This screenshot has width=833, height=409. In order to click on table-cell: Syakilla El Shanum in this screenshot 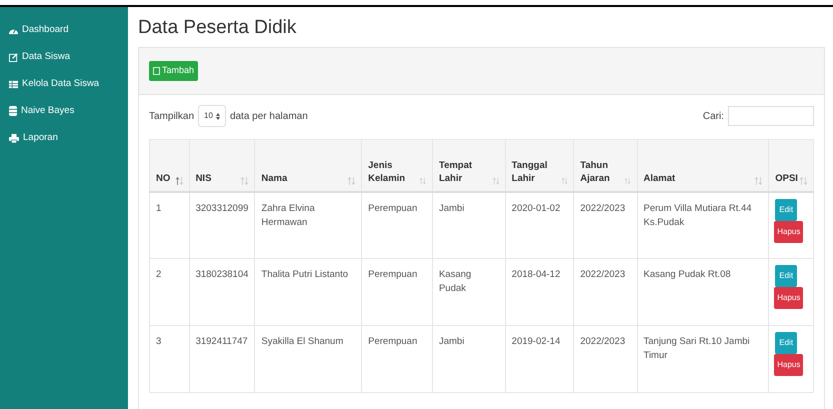, I will do `click(302, 341)`.